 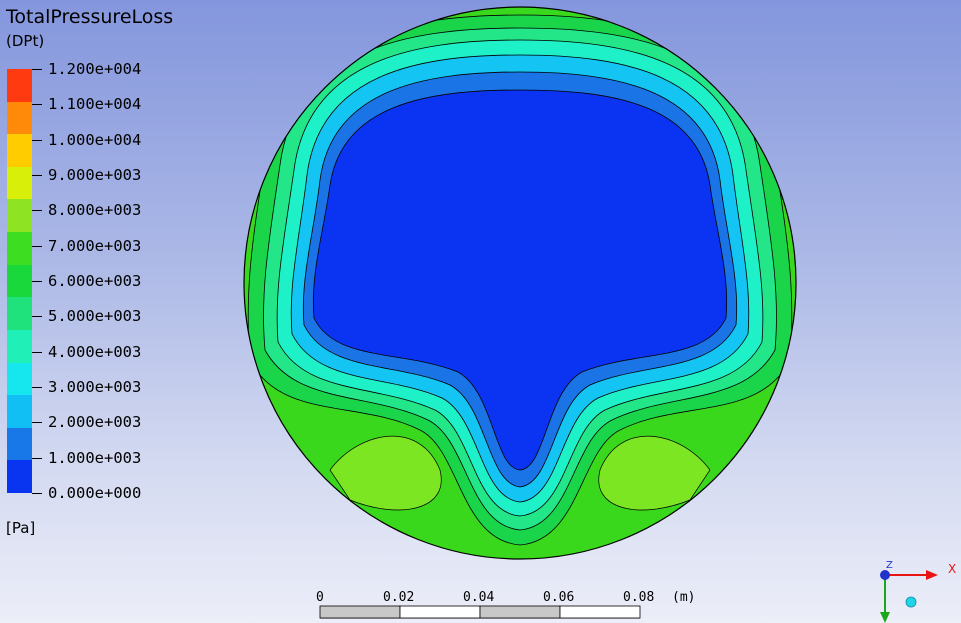 What do you see at coordinates (885, 617) in the screenshot?
I see `y-axis-arrowhead` at bounding box center [885, 617].